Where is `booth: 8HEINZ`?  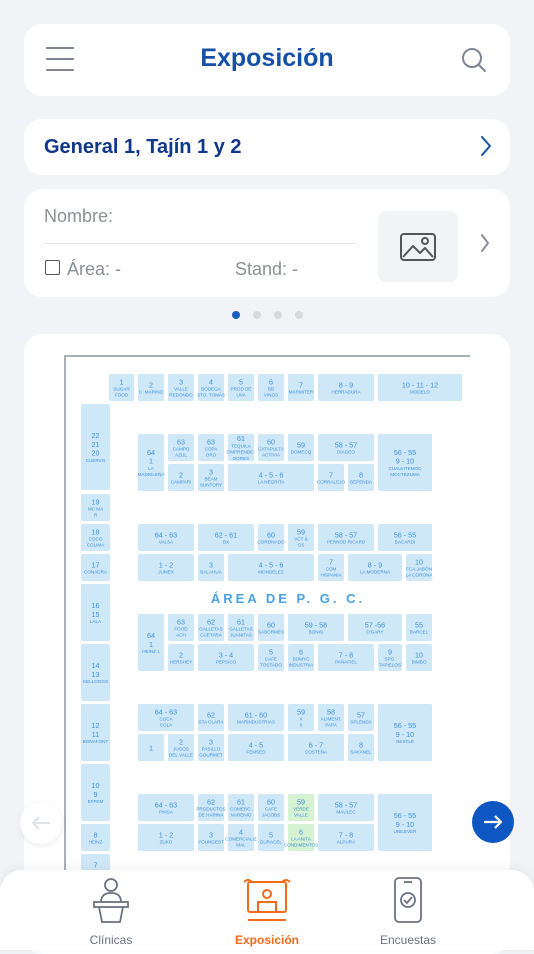 booth: 8HEINZ is located at coordinates (95, 837).